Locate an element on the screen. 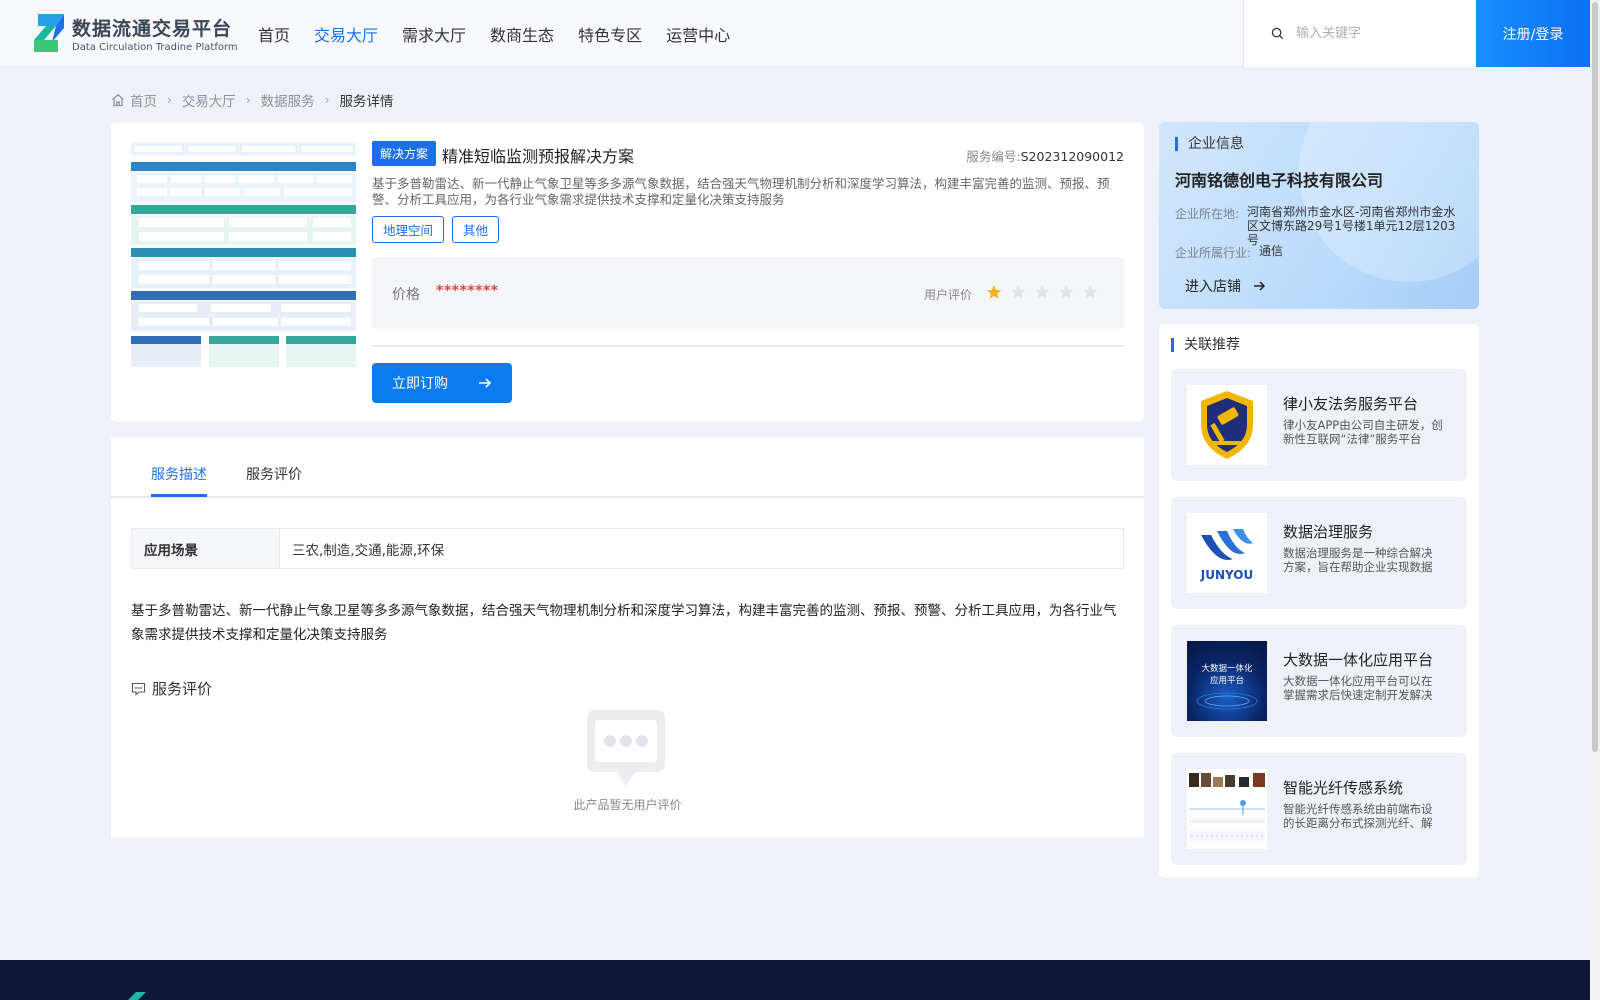 The image size is (1600, 1000). shield-gavel-icon is located at coordinates (1227, 425).